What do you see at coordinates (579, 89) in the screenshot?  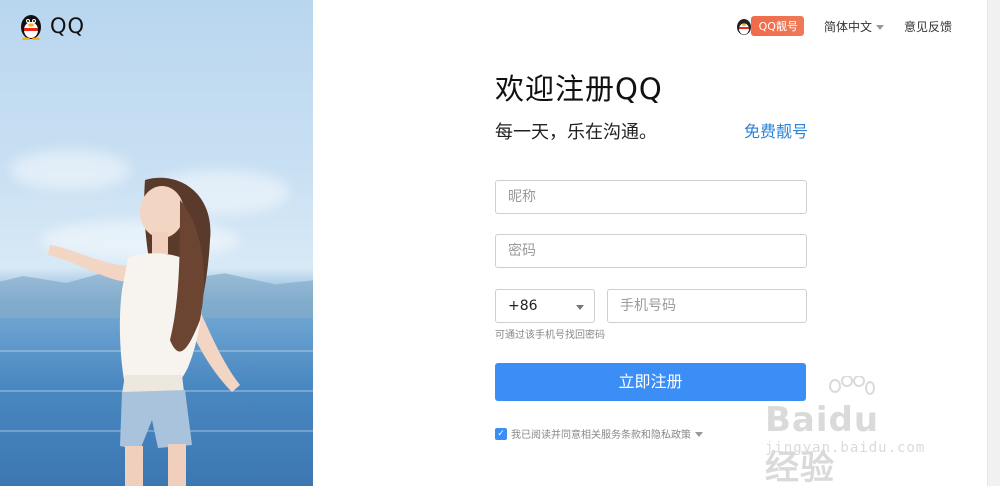 I see `page-title: 欢迎注册QQ` at bounding box center [579, 89].